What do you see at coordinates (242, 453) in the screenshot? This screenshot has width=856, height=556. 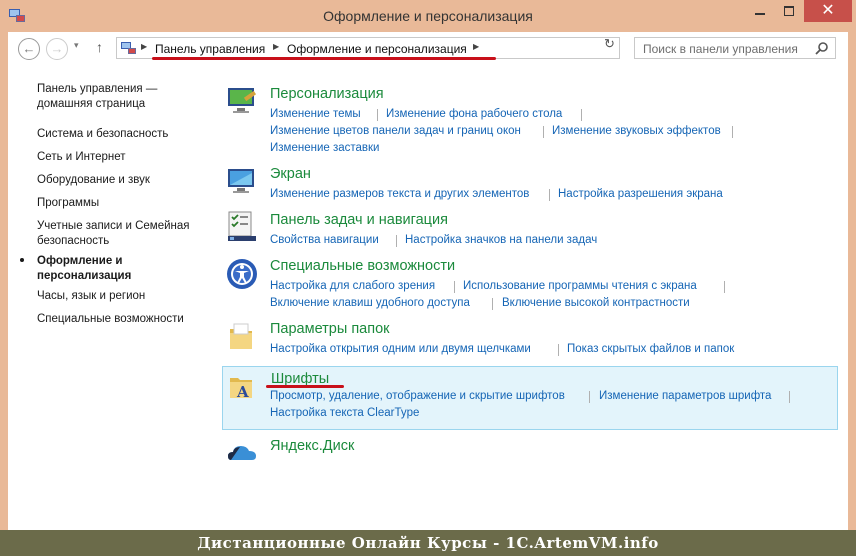 I see `yandex-disk-icon` at bounding box center [242, 453].